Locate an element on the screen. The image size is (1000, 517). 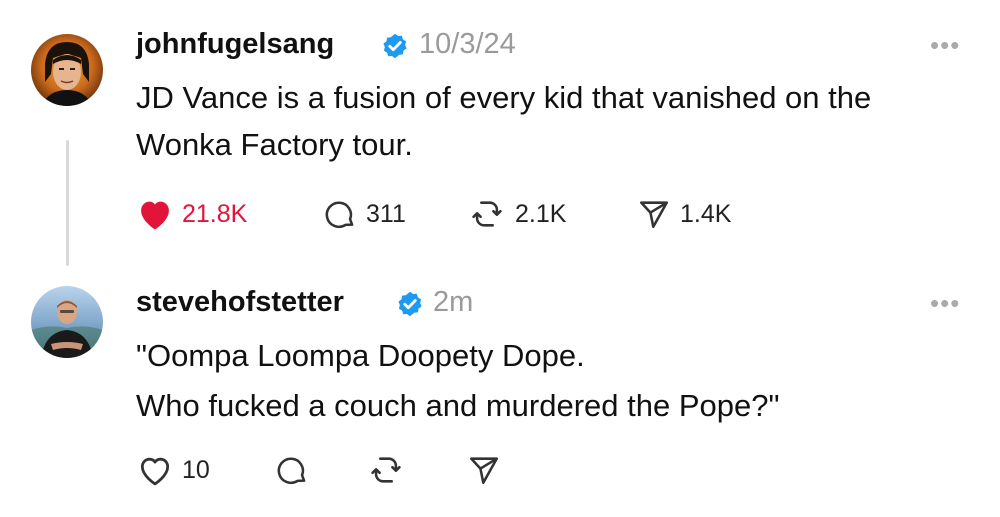
repost-button is located at coordinates (386, 470).